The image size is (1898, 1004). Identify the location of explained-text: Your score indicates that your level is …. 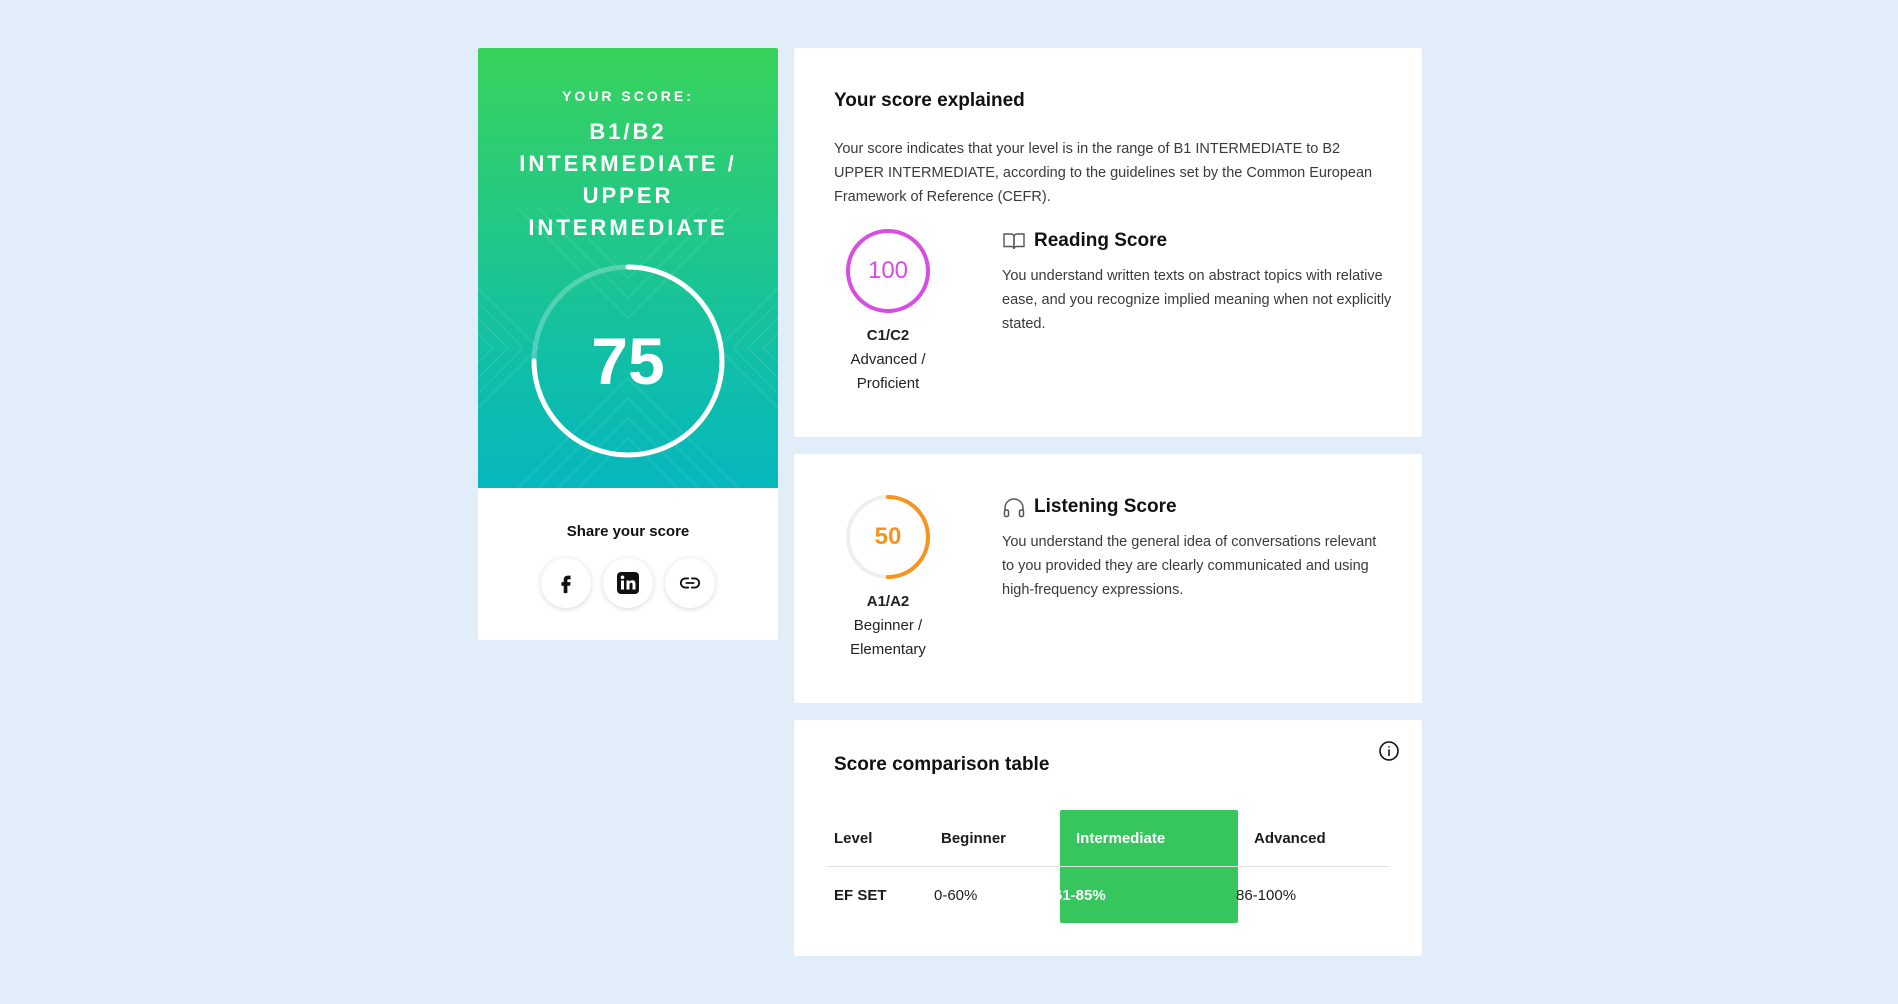
(1103, 173).